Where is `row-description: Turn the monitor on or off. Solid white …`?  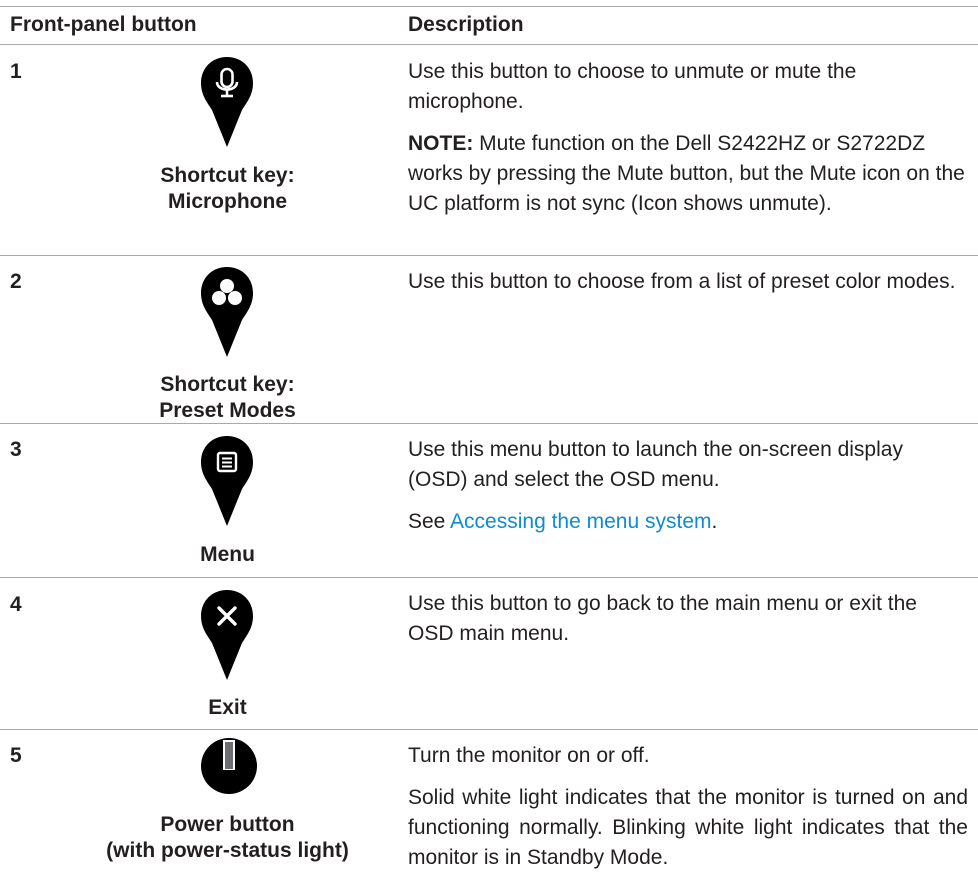 row-description: Turn the monitor on or off. Solid white … is located at coordinates (688, 806).